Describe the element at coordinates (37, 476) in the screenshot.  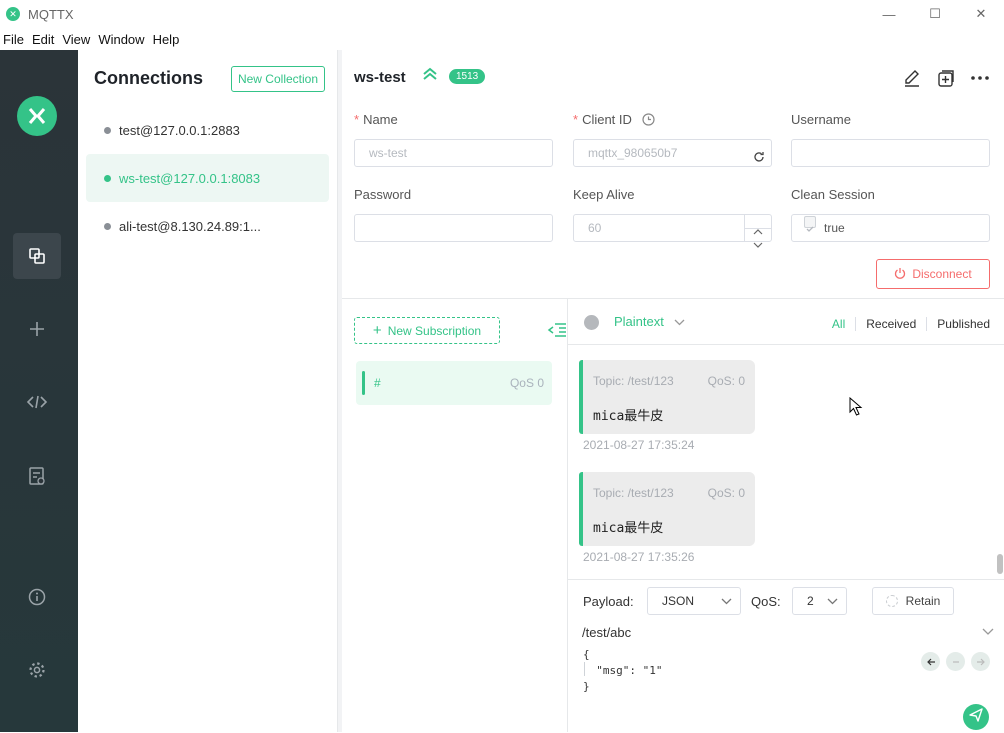
I see `log-nav-icon` at that location.